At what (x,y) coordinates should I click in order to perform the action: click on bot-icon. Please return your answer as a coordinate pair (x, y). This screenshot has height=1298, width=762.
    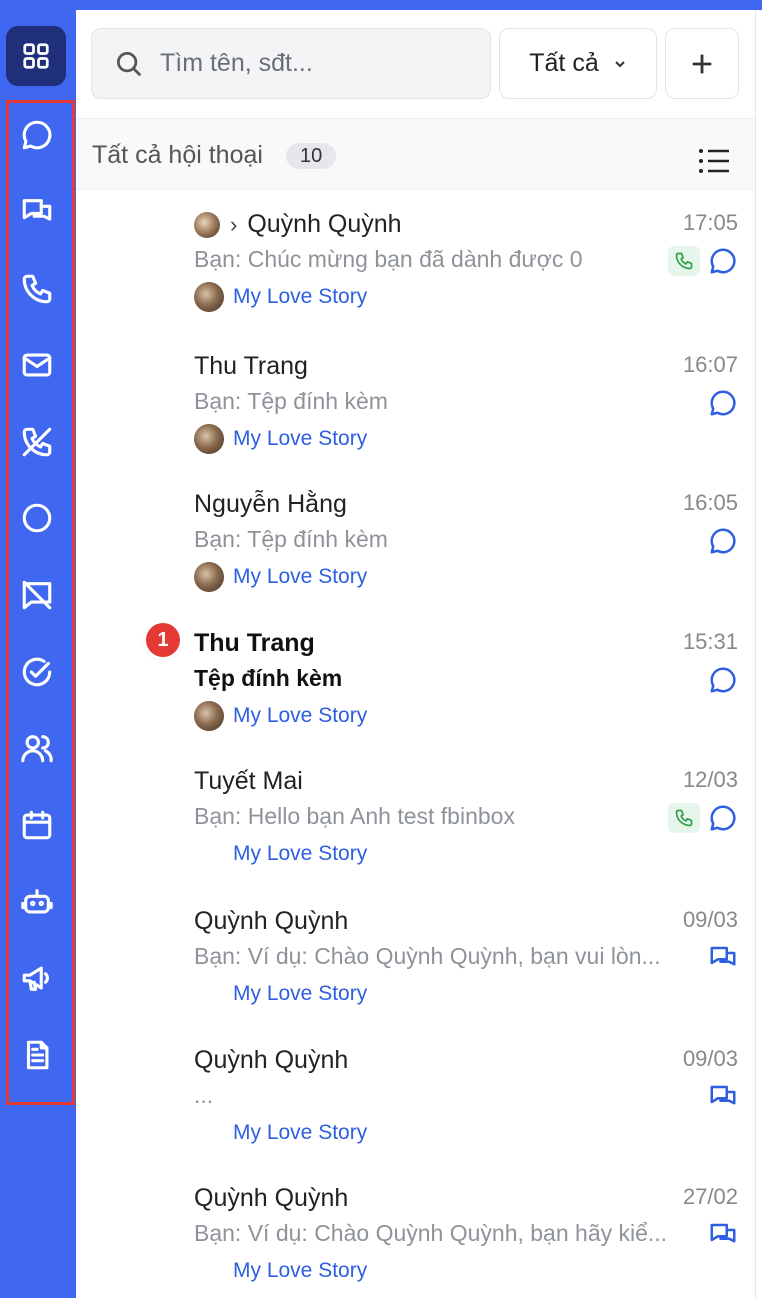
    Looking at the image, I should click on (37, 901).